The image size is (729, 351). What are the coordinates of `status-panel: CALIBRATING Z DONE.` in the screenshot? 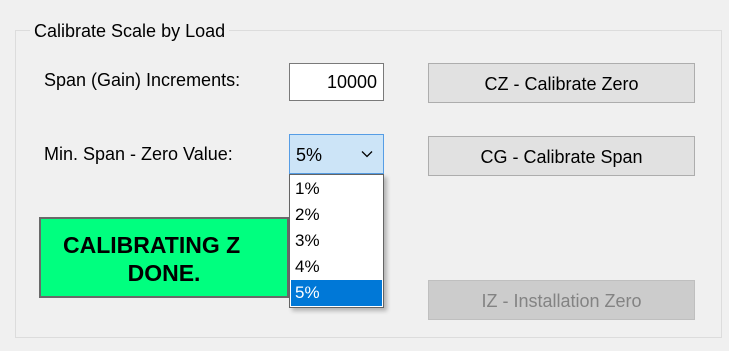 It's located at (164, 257).